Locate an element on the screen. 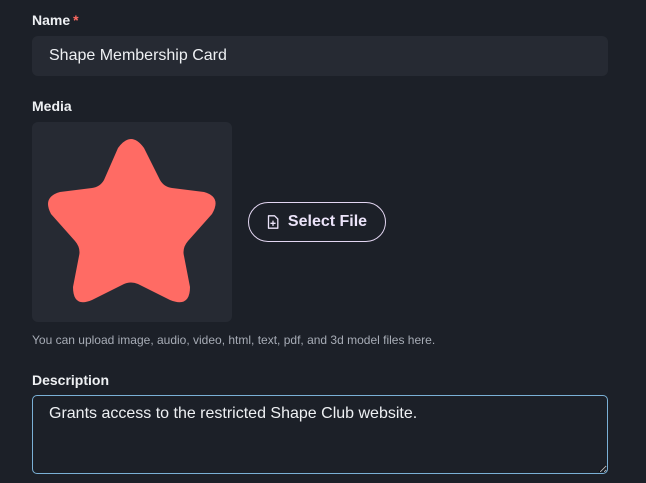 This screenshot has height=483, width=646. star-shape is located at coordinates (132, 221).